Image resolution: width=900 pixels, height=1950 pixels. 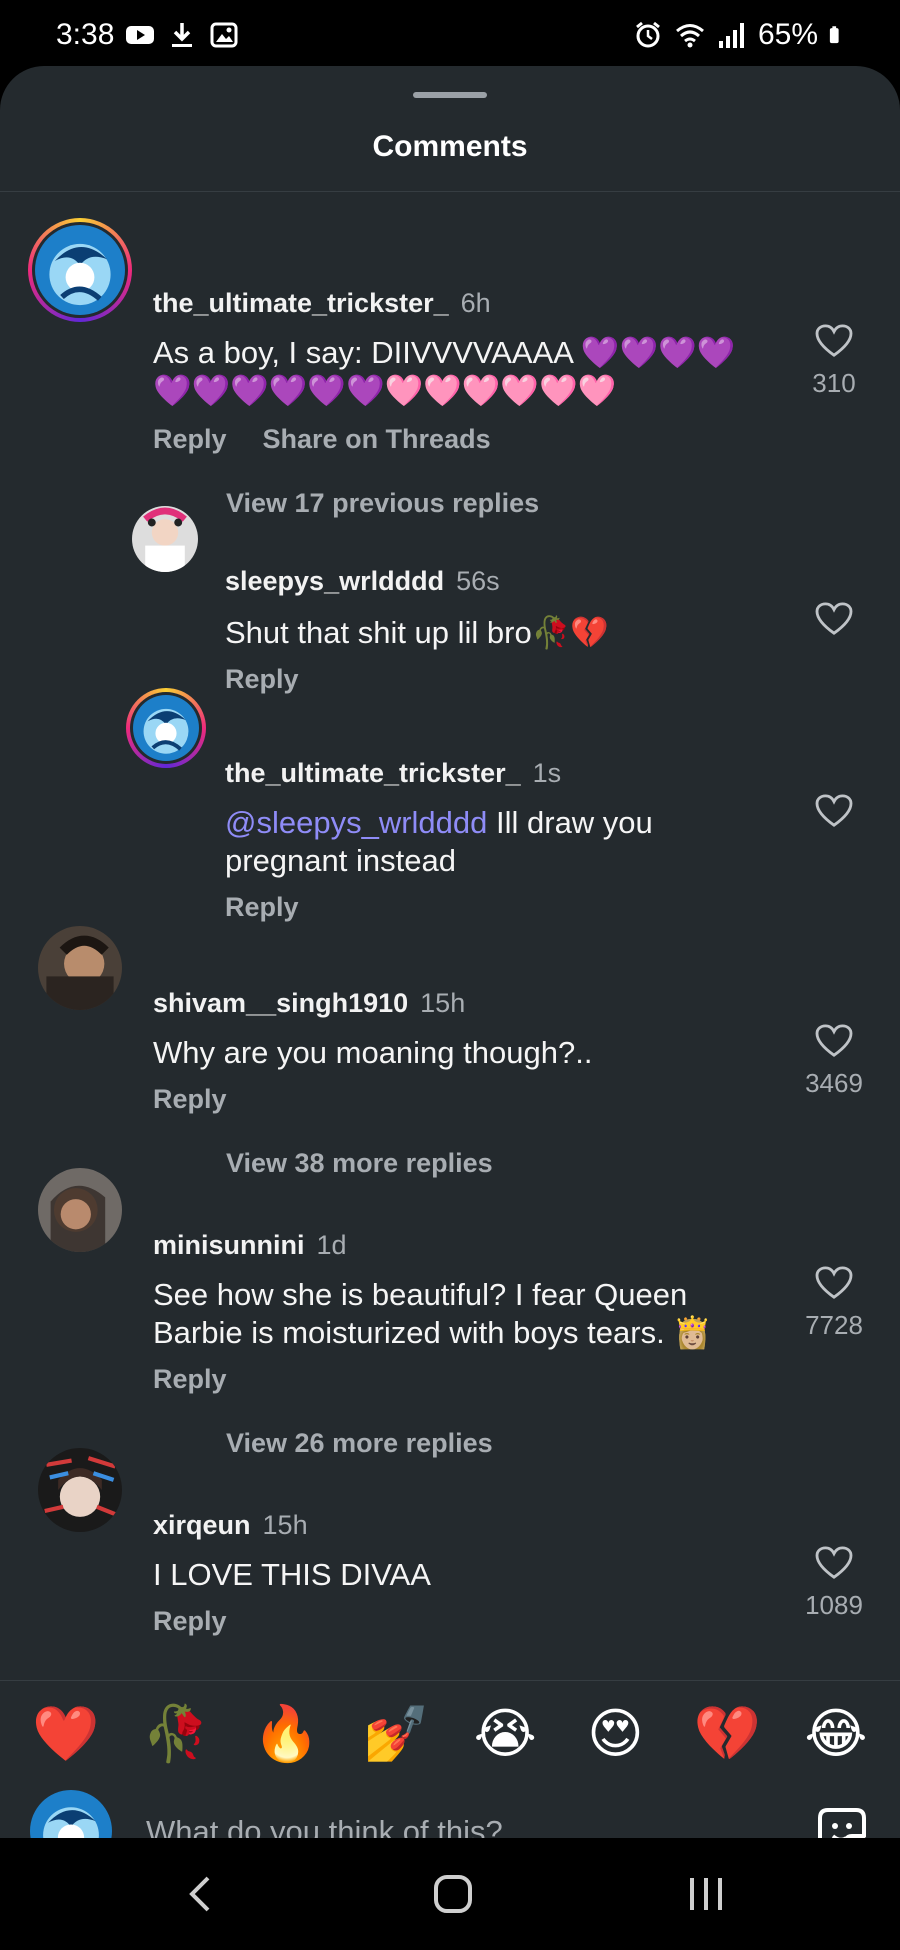 I want to click on like-button: 1089, so click(x=834, y=1583).